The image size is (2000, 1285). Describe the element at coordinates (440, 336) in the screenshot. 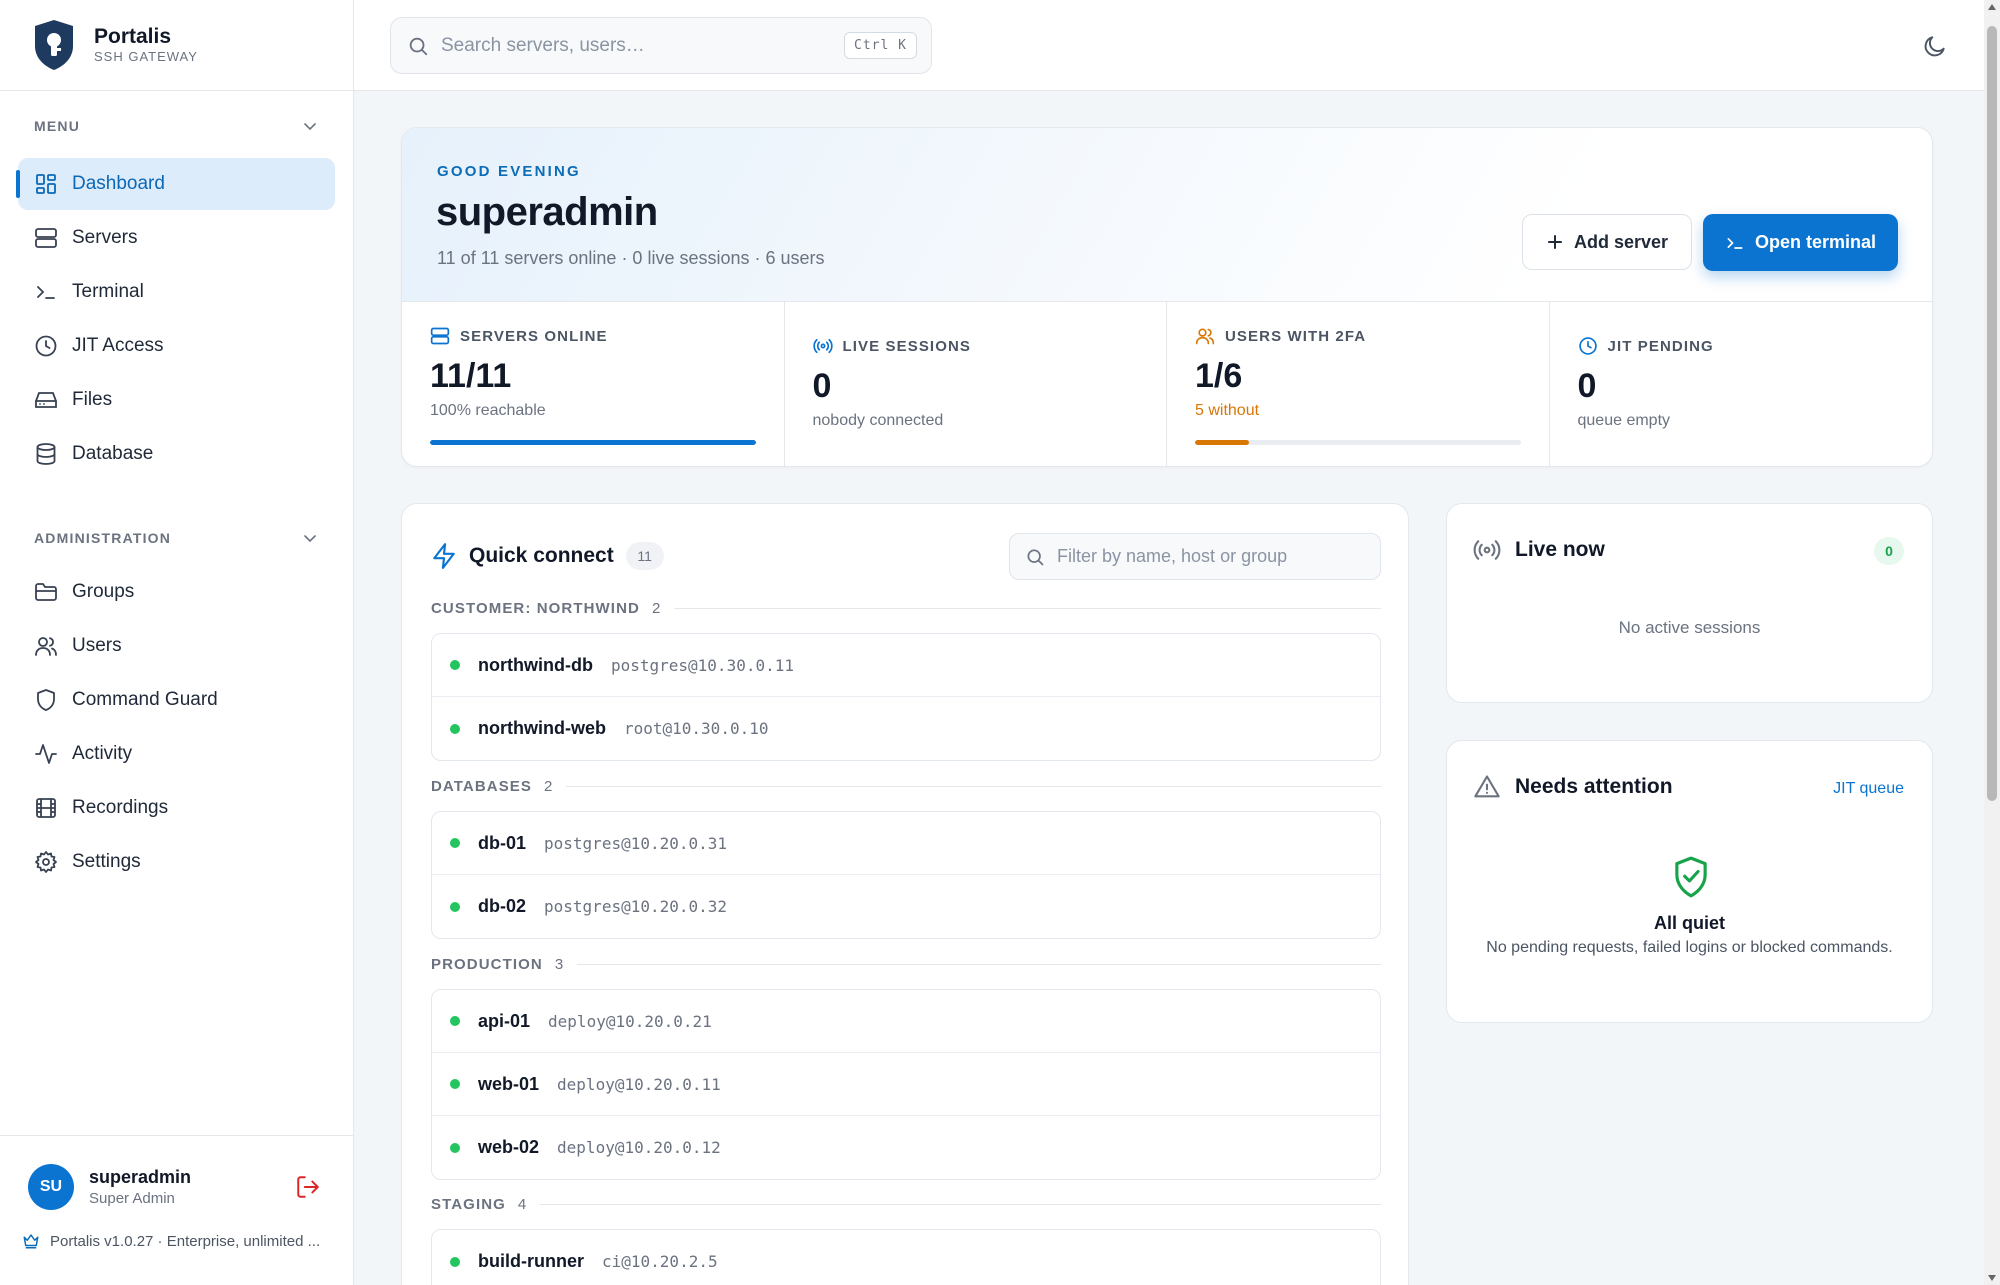

I see `server-icon` at that location.